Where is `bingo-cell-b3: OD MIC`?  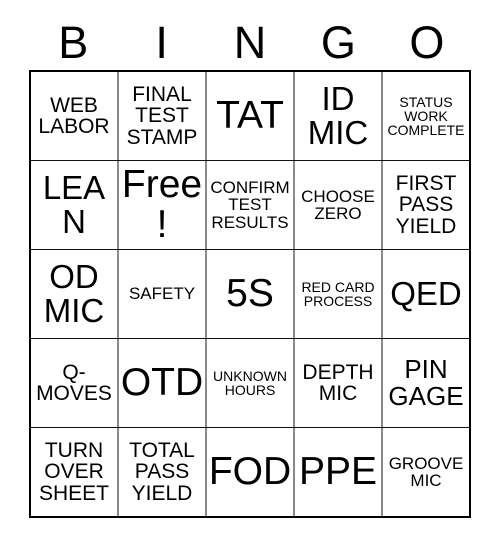
bingo-cell-b3: OD MIC is located at coordinates (75, 294).